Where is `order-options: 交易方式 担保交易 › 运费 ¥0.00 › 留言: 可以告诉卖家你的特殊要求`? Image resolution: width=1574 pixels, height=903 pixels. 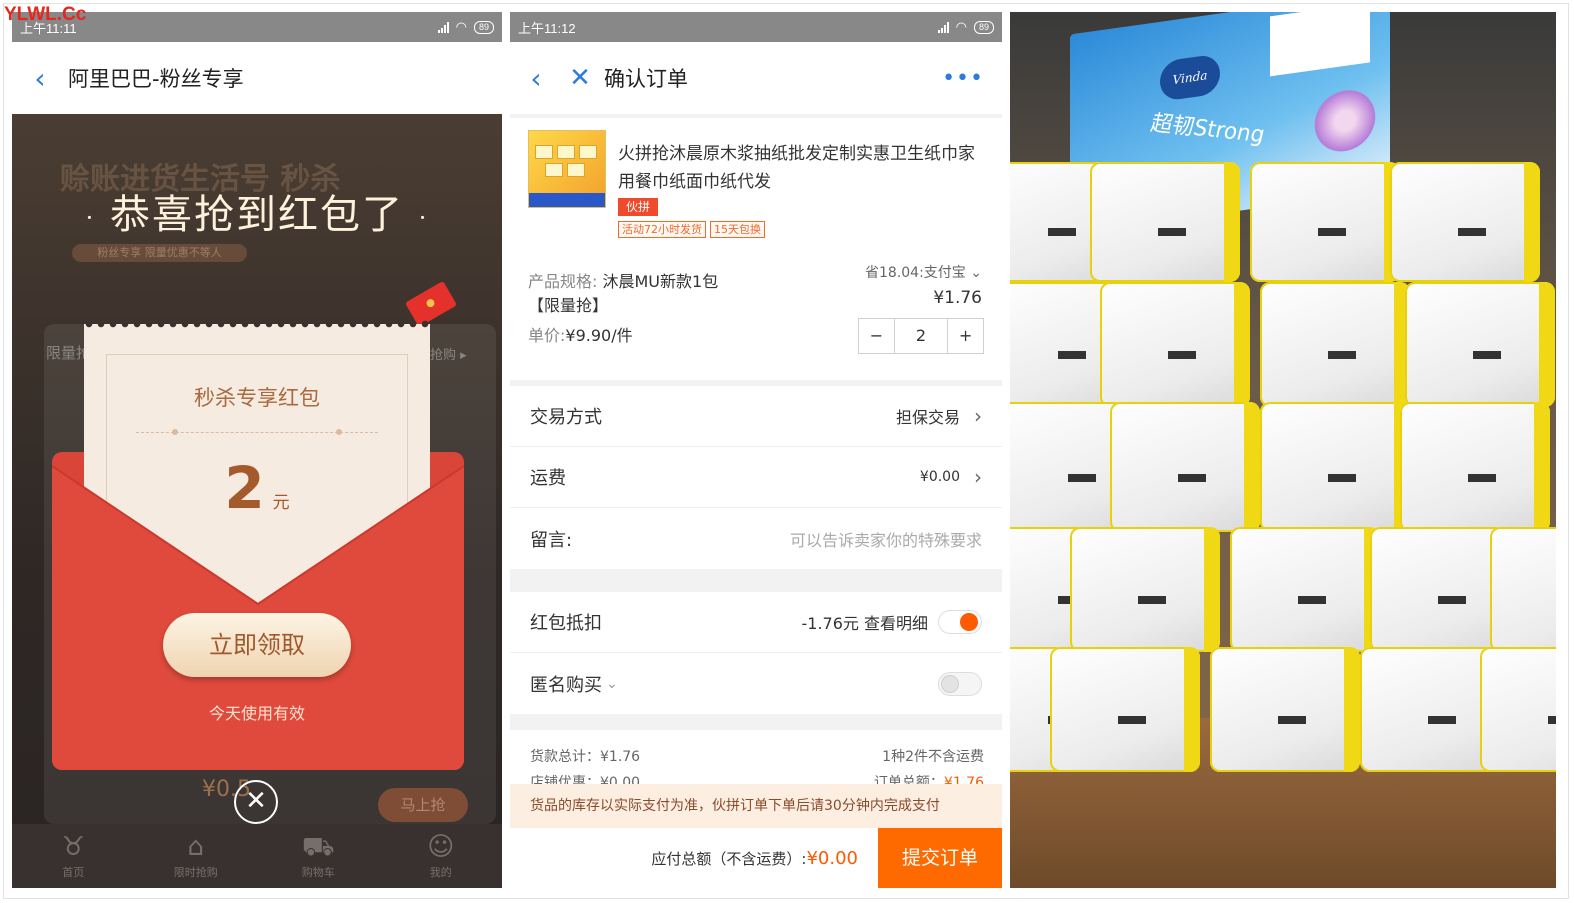
order-options: 交易方式 担保交易 › 运费 ¥0.00 › 留言: 可以告诉卖家你的特殊要求 is located at coordinates (756, 477).